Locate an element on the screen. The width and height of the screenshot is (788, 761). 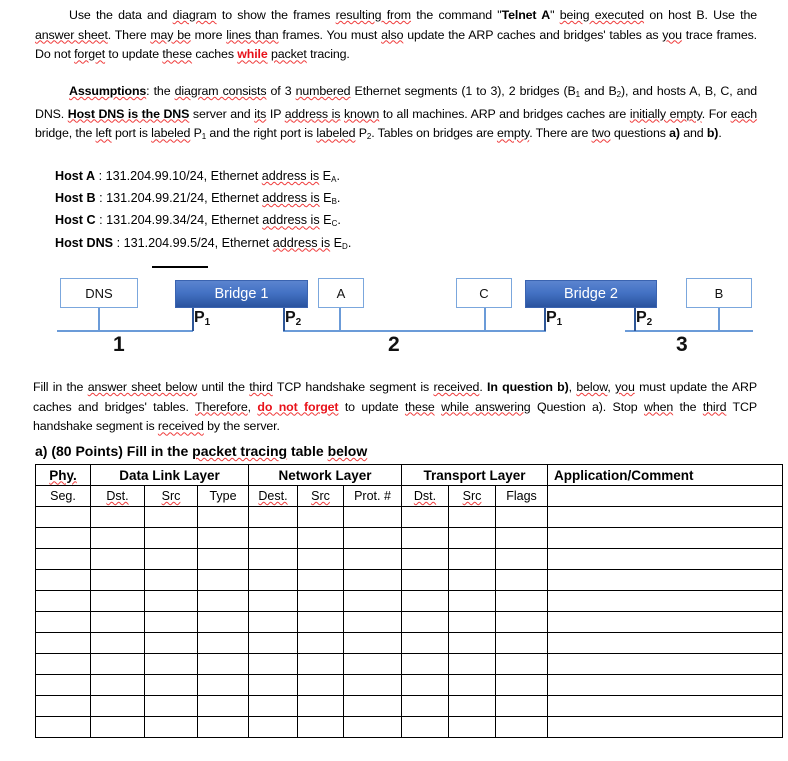
node-c: C is located at coordinates (484, 293).